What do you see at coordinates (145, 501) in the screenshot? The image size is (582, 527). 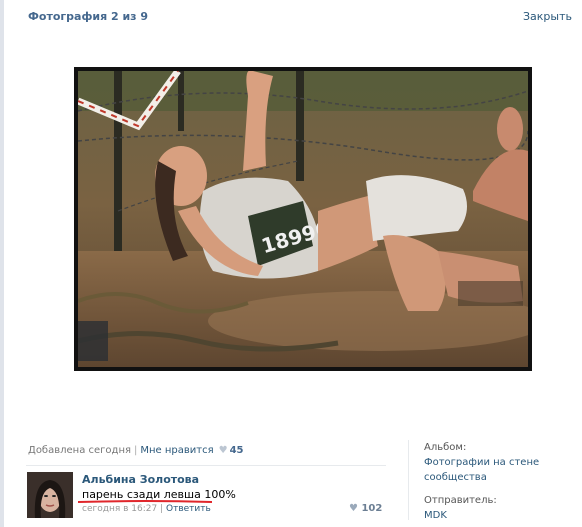 I see `red-underline-mark` at bounding box center [145, 501].